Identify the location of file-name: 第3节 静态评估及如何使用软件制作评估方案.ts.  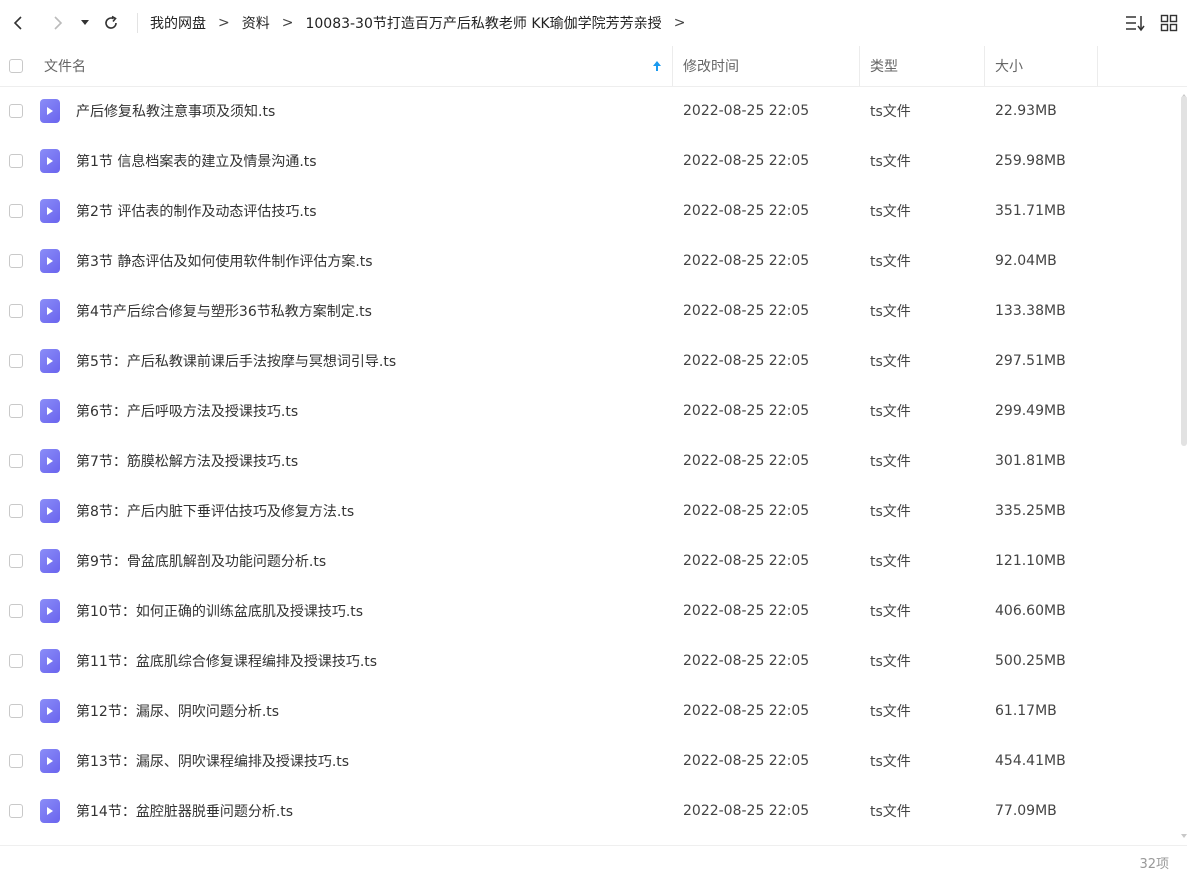
(224, 261).